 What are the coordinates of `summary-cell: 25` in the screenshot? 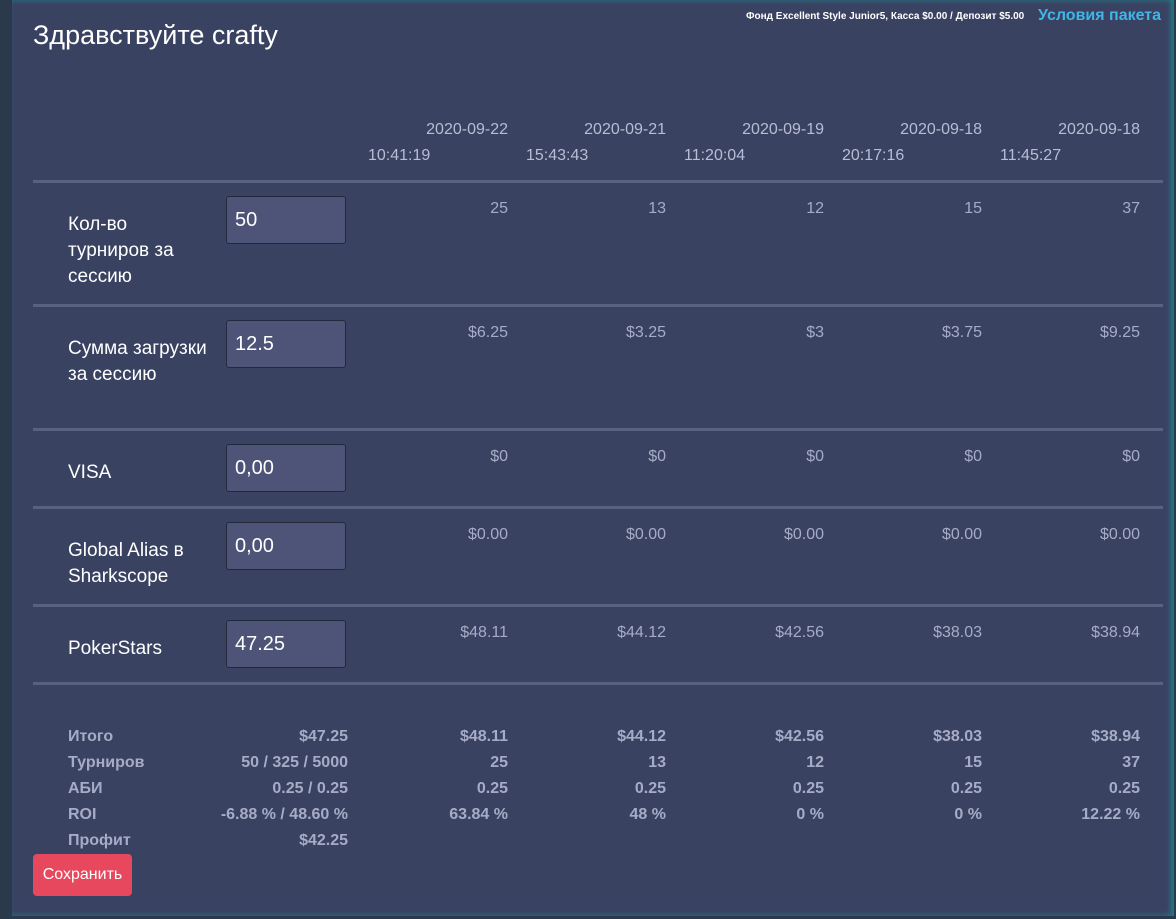 It's located at (499, 762).